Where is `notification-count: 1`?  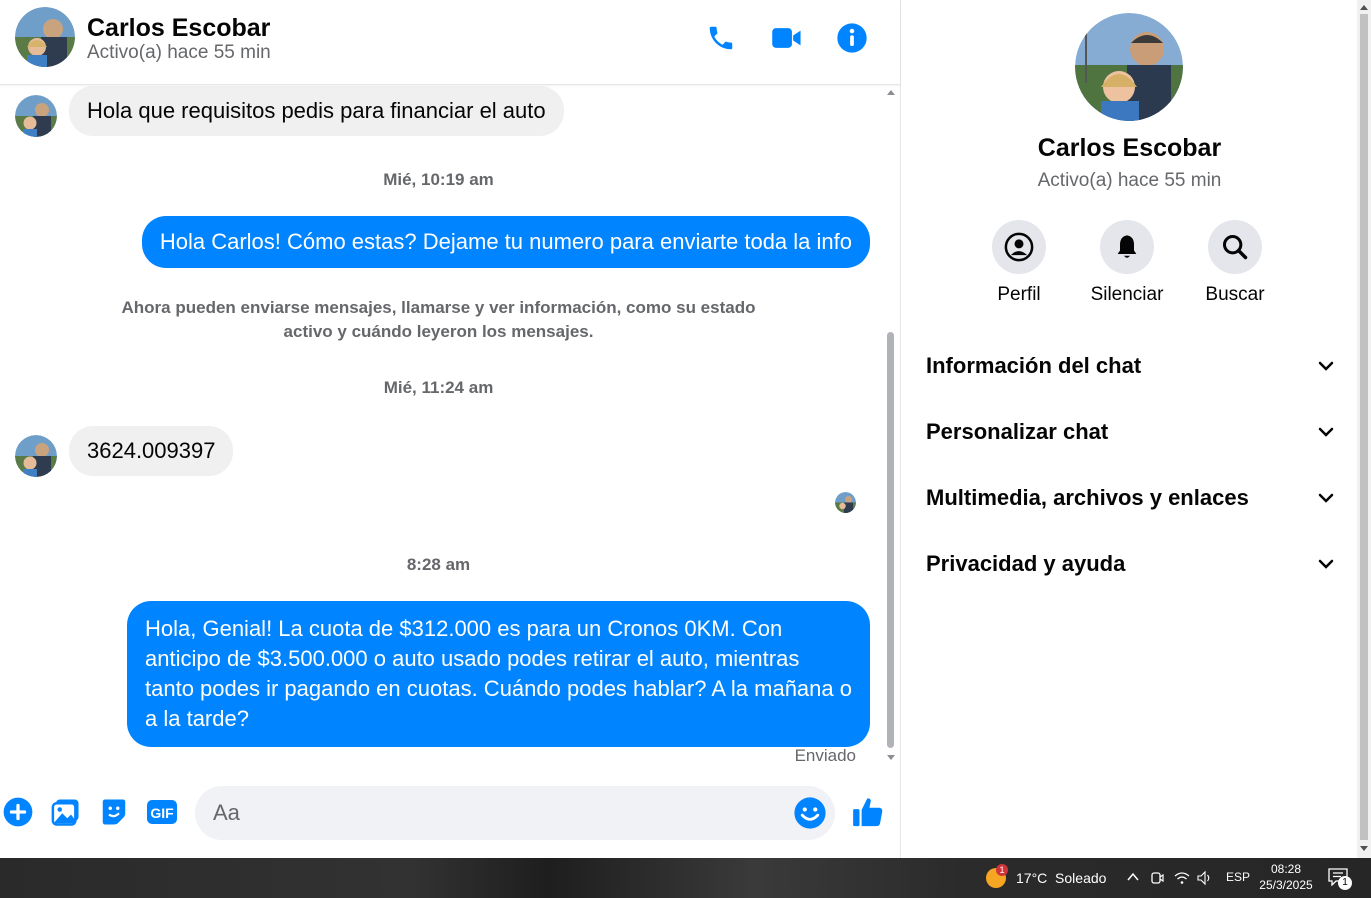
notification-count: 1 is located at coordinates (1345, 883).